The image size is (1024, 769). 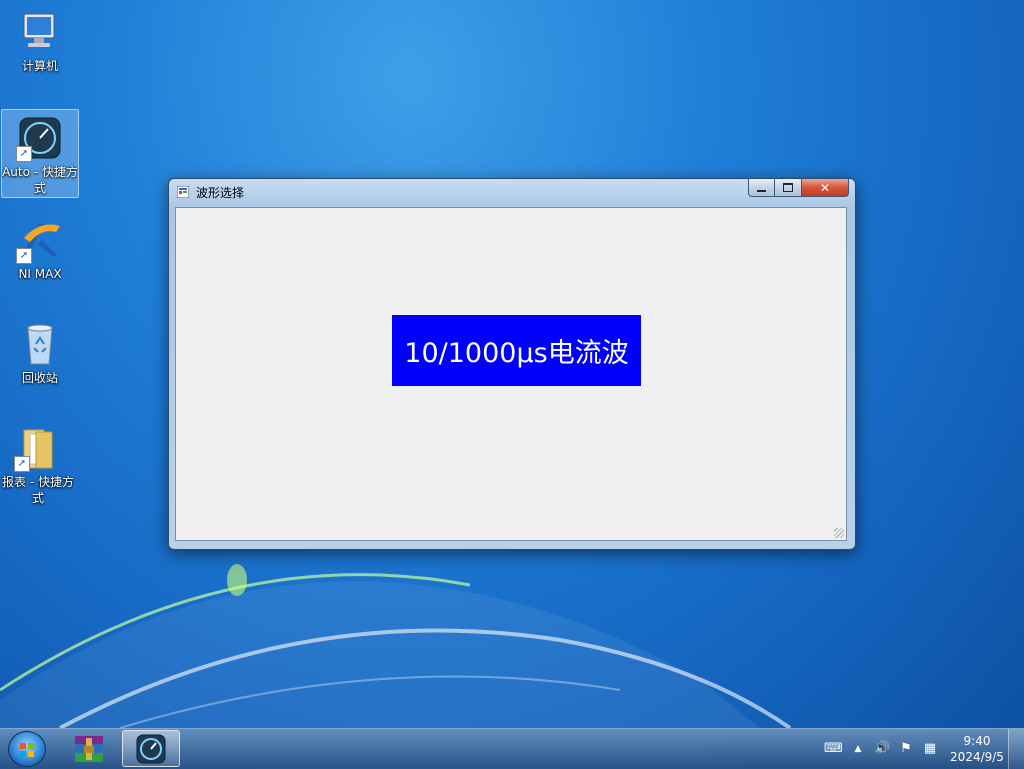 I want to click on windows-logo-icon, so click(x=27, y=750).